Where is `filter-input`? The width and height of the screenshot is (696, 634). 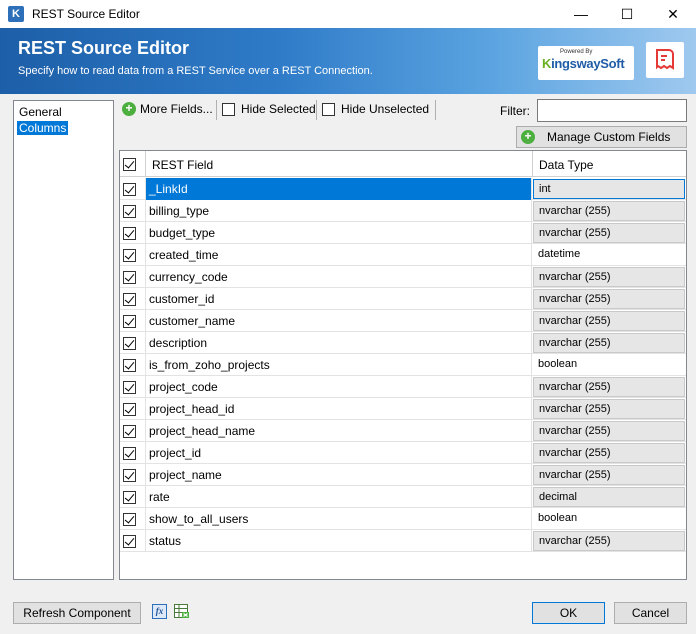 filter-input is located at coordinates (612, 110).